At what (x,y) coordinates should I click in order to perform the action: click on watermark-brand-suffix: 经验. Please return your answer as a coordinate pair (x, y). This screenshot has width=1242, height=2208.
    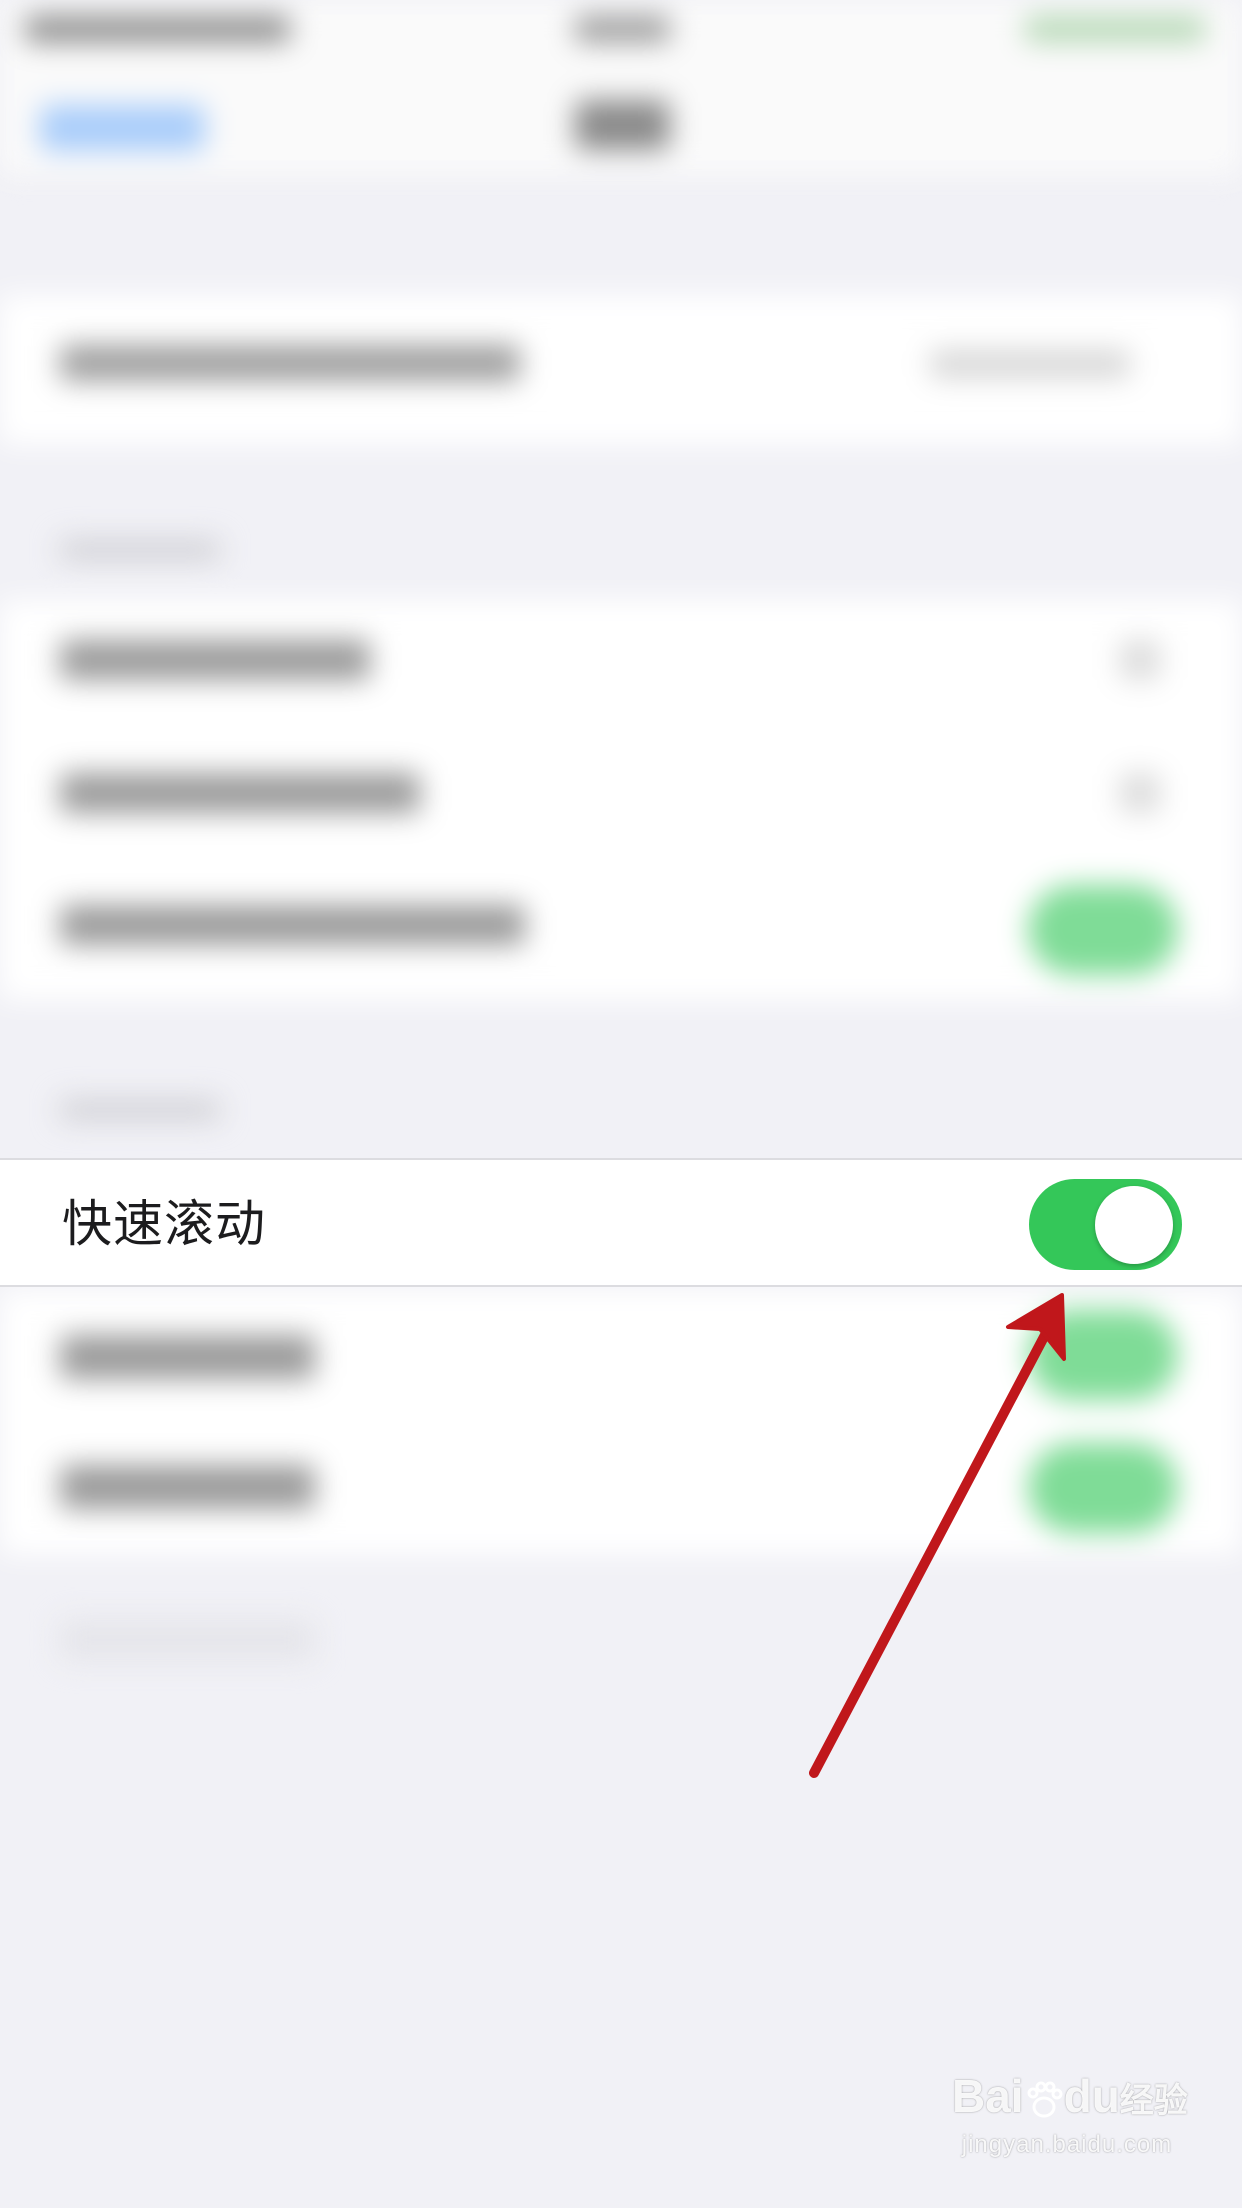
    Looking at the image, I should click on (1153, 2101).